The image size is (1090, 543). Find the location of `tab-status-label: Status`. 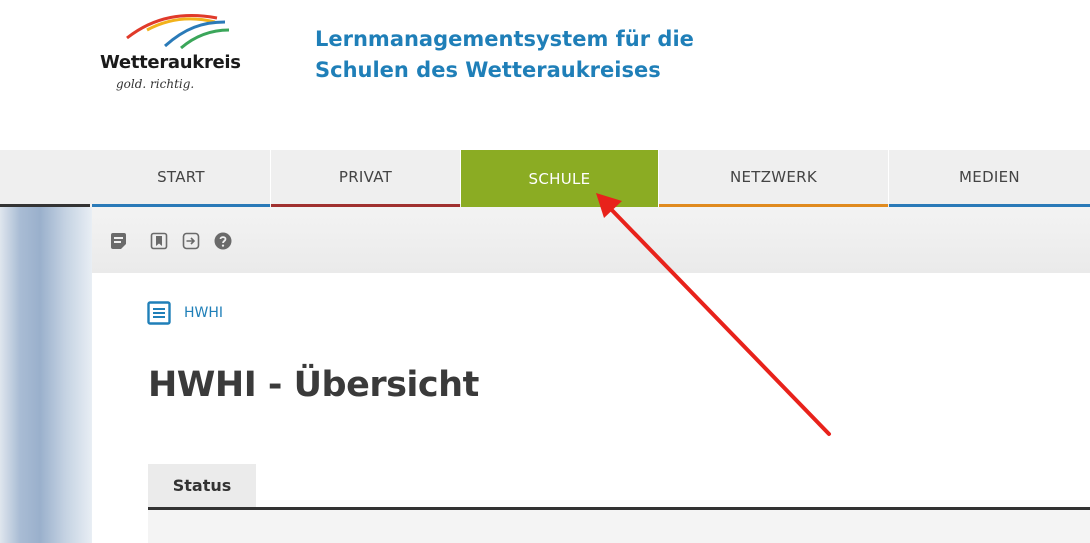

tab-status-label: Status is located at coordinates (202, 485).